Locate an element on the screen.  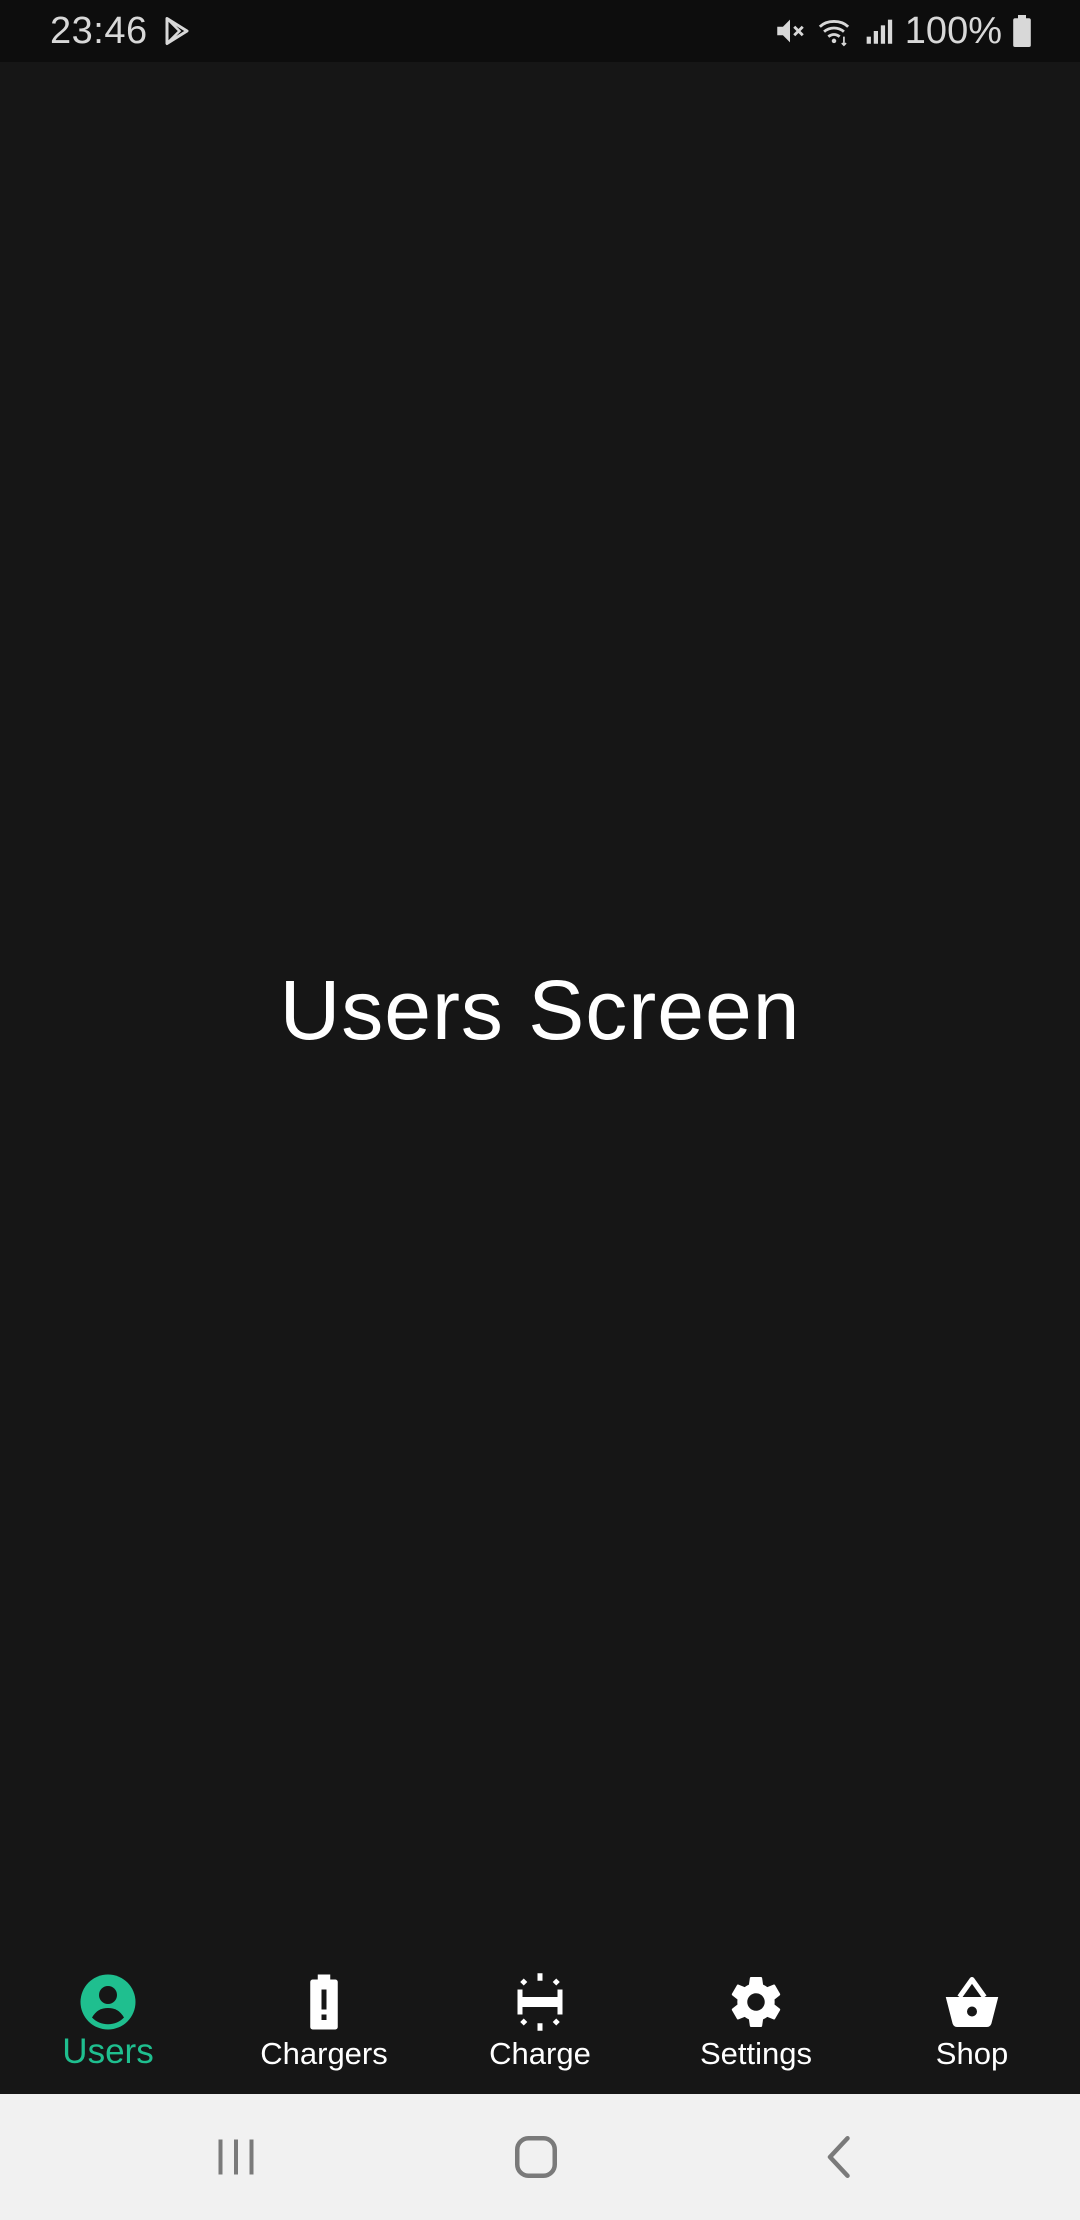
system-navigation-bar is located at coordinates (540, 2157).